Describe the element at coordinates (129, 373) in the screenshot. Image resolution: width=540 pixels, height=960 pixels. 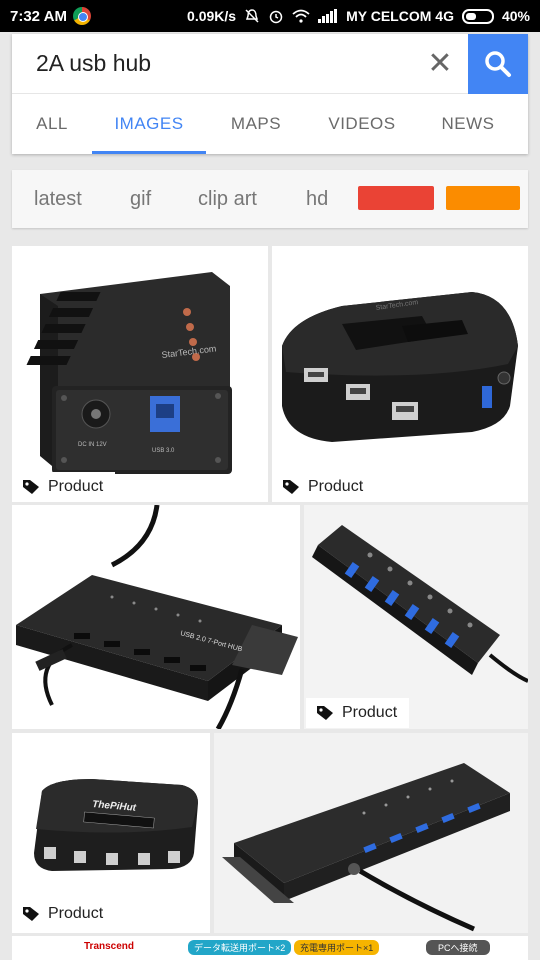
I see `usb-hub-image: StarTech.com DC IN 12V USB 3.0` at that location.